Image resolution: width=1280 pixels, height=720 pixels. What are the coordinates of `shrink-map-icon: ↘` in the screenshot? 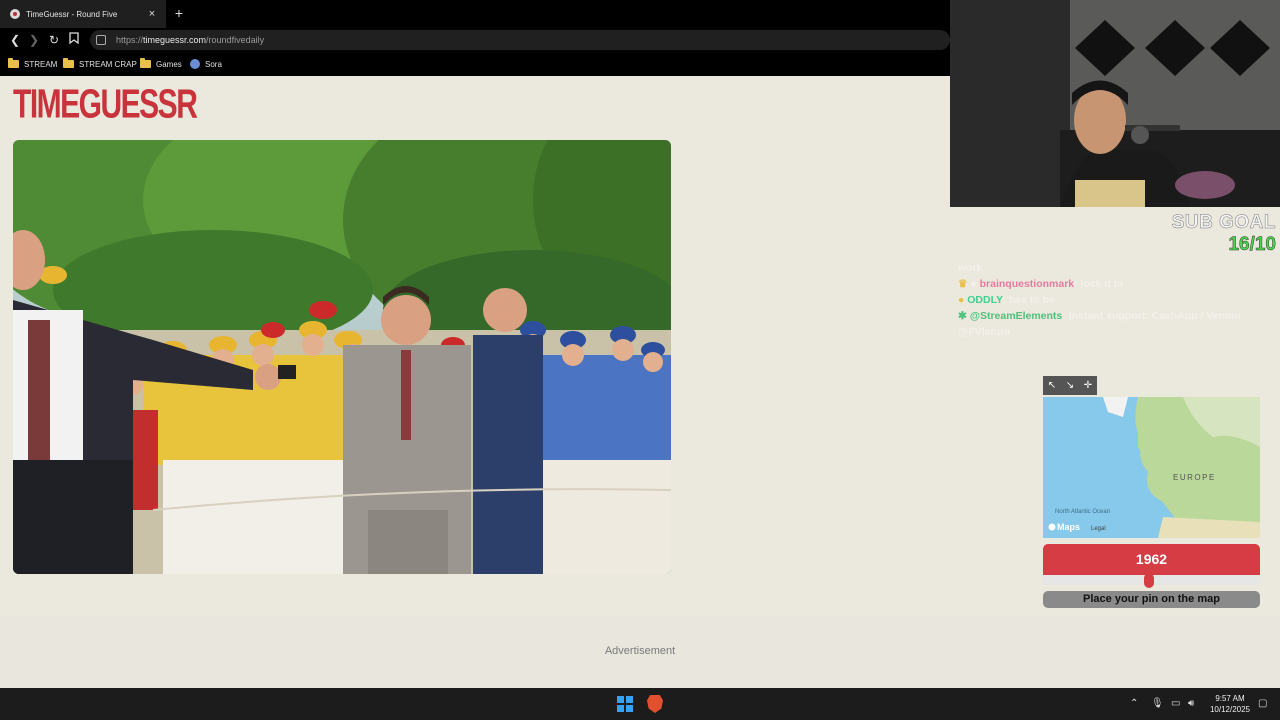 It's located at (1070, 385).